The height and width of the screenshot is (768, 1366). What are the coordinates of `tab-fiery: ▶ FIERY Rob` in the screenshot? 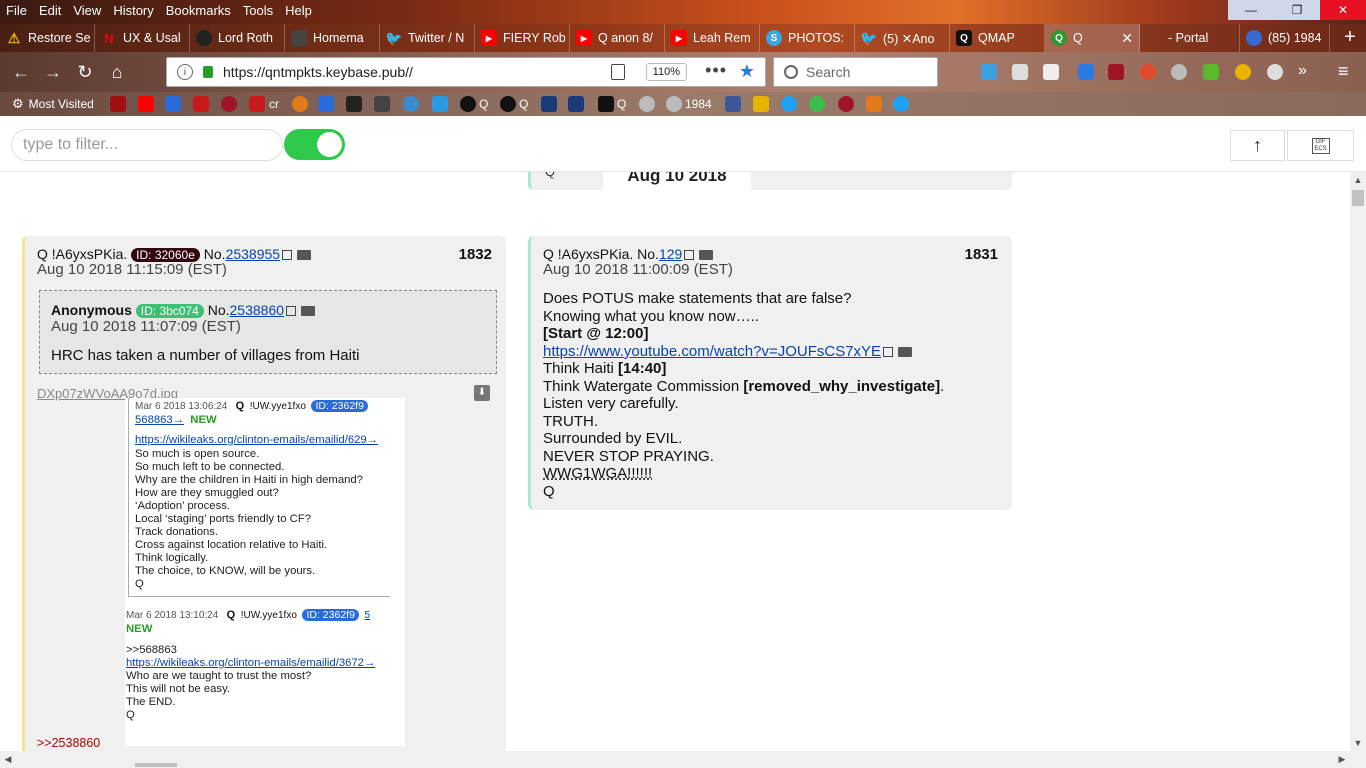 It's located at (522, 38).